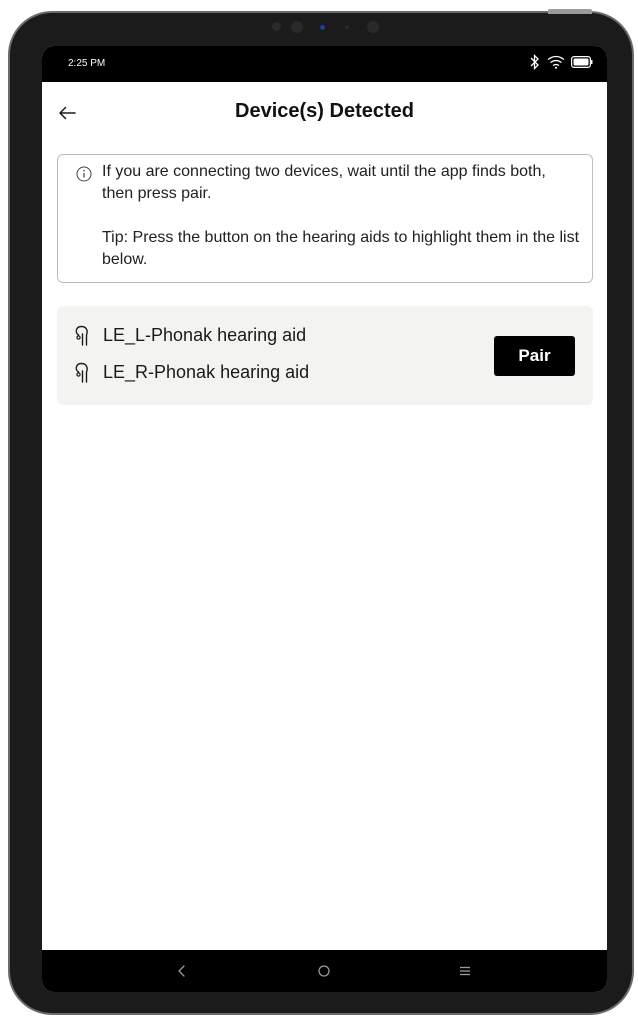 The height and width of the screenshot is (1017, 638). I want to click on status-icons, so click(561, 62).